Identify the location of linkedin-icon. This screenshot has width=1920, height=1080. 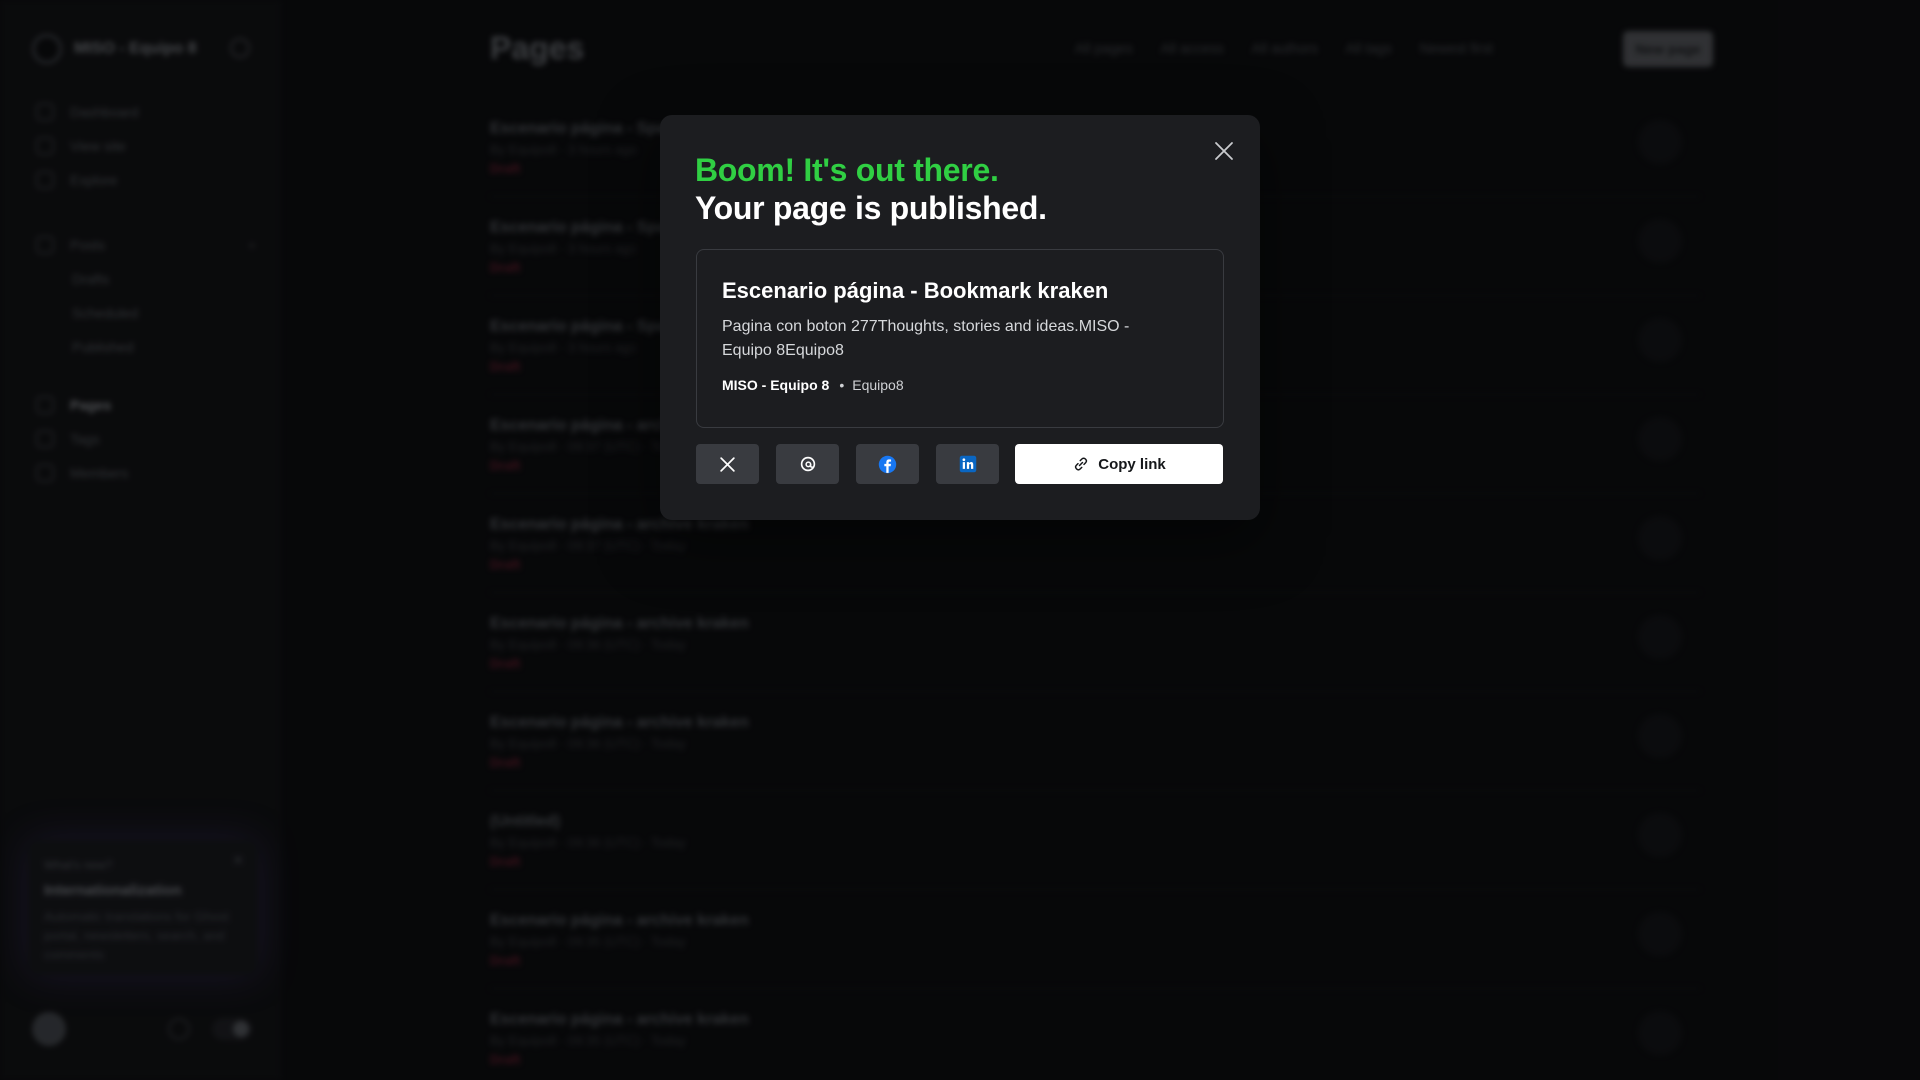
(967, 464).